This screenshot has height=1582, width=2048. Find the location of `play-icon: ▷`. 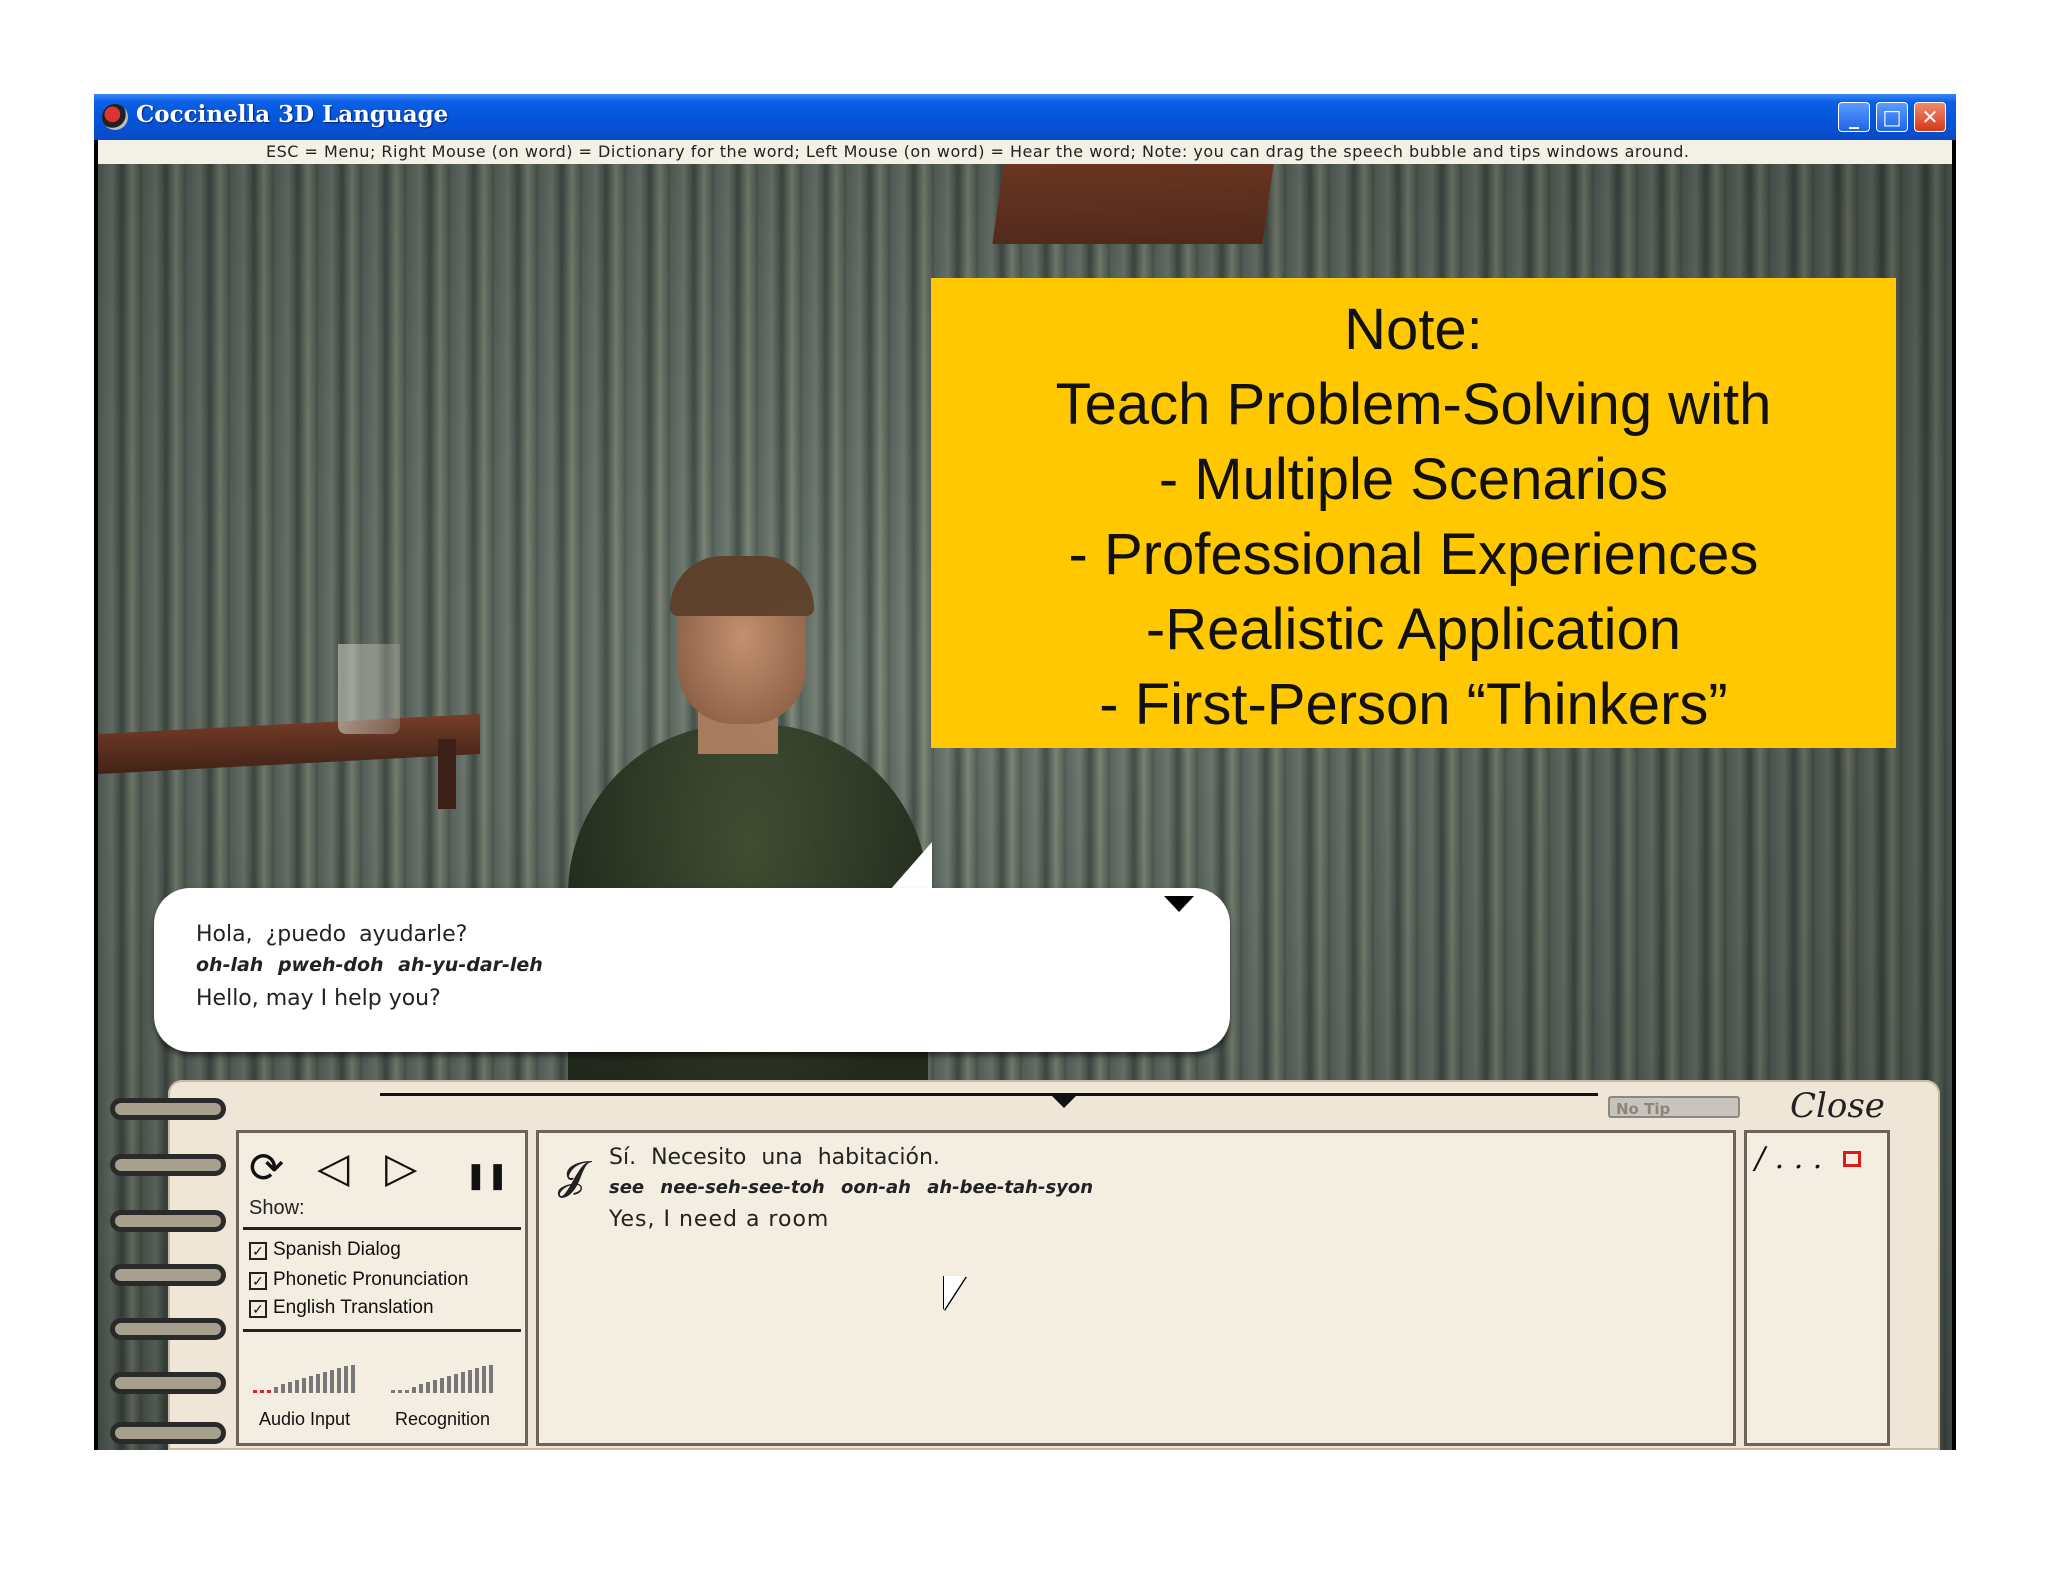

play-icon: ▷ is located at coordinates (401, 1168).